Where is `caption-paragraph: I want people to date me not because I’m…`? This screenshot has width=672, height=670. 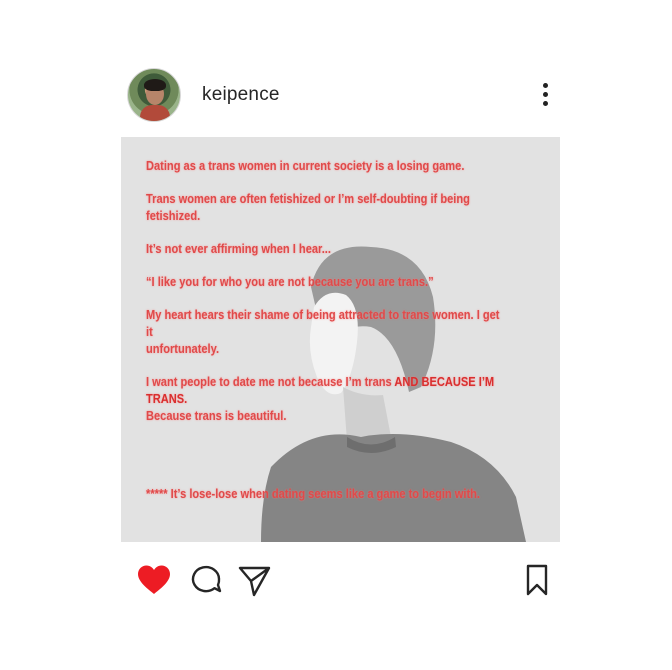
caption-paragraph: I want people to date me not because I’m… is located at coordinates (326, 399).